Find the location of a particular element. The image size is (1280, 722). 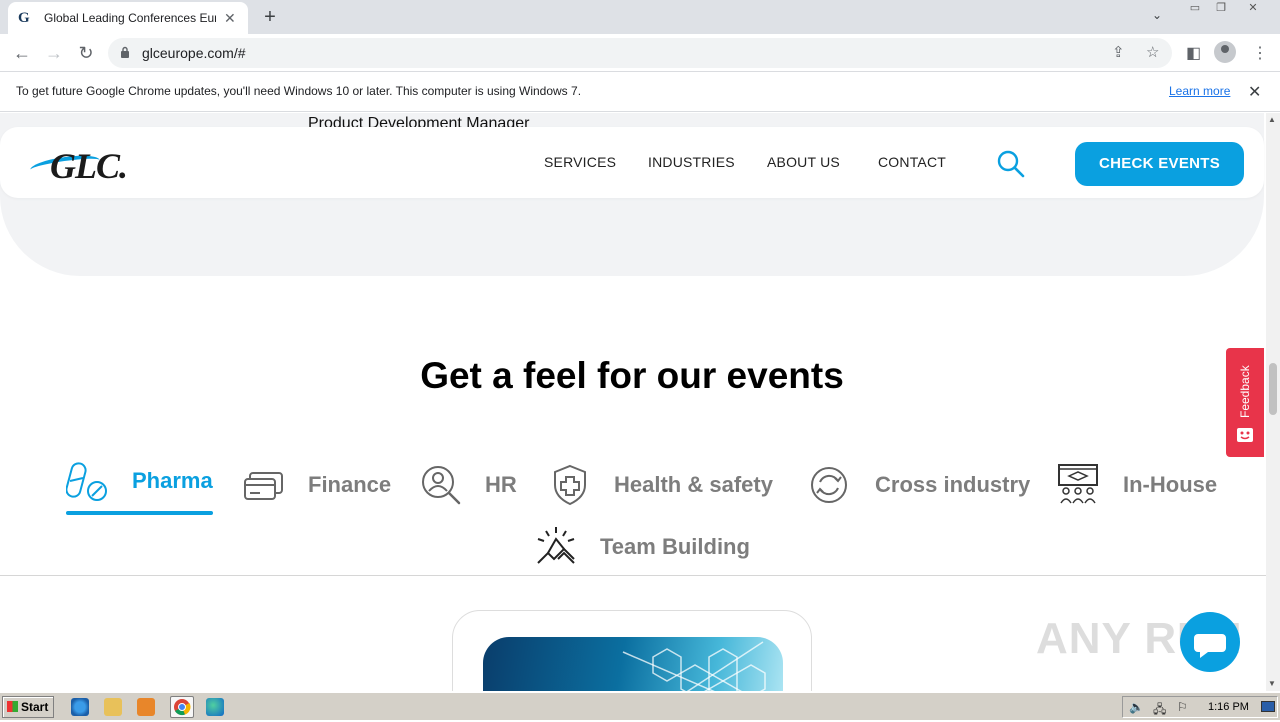

check-events-button: CHECK EVENTS is located at coordinates (1159, 164).